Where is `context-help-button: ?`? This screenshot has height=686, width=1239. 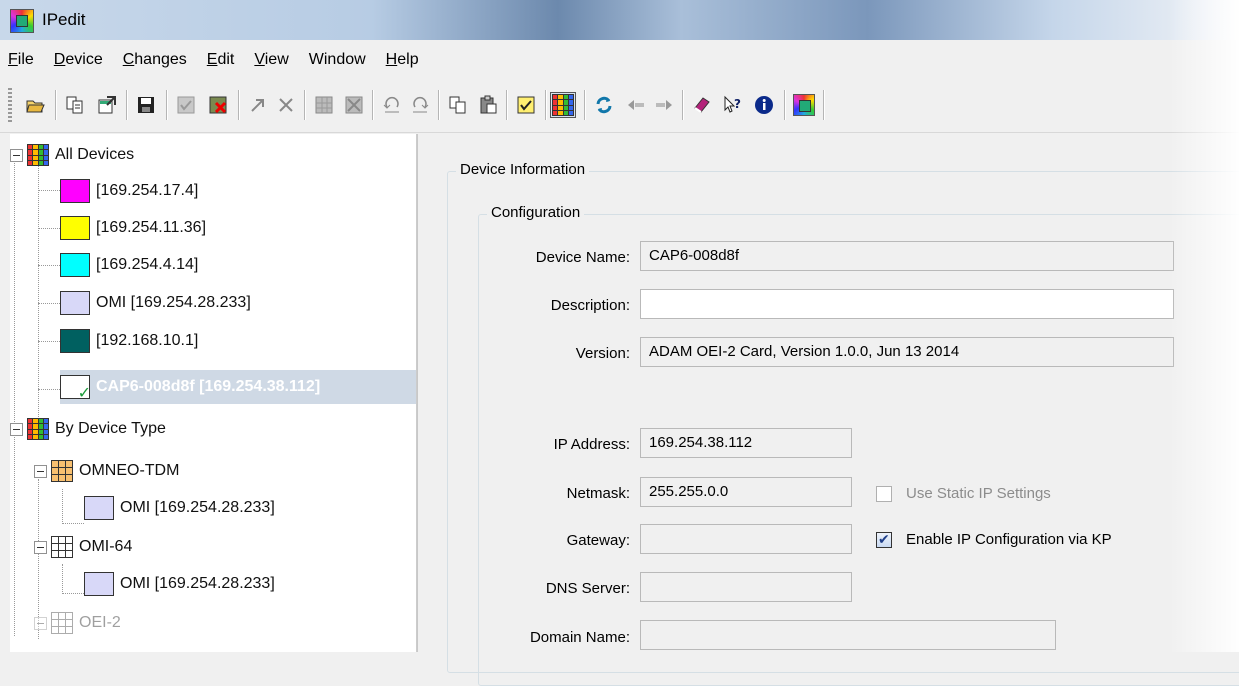
context-help-button: ? is located at coordinates (733, 105).